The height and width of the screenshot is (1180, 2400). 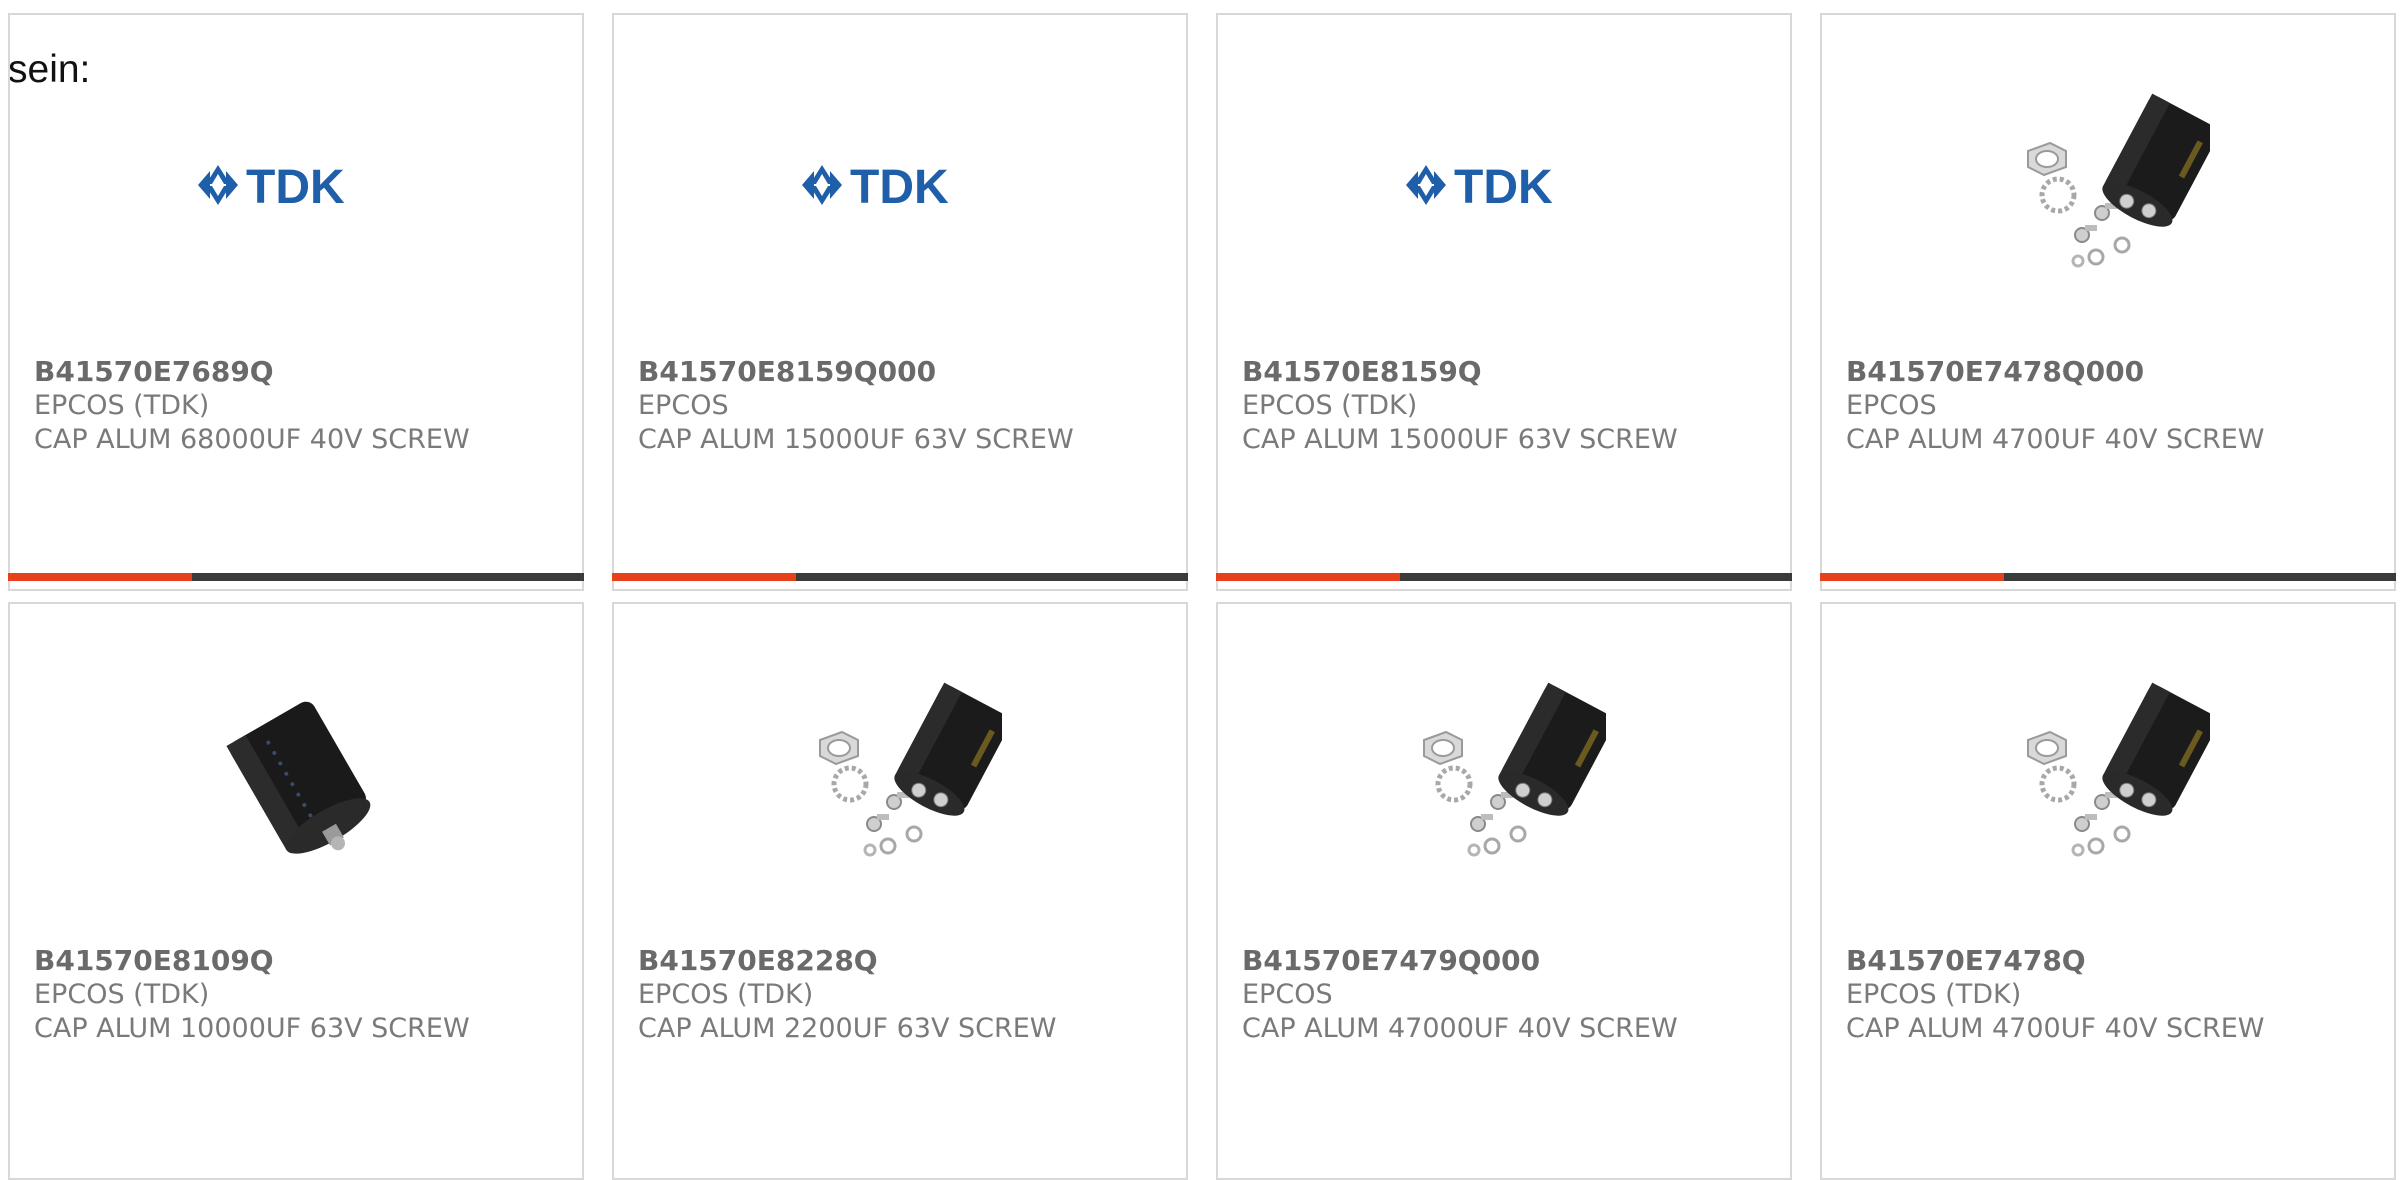 What do you see at coordinates (1460, 1028) in the screenshot?
I see `description: CAP ALUM 47000UF 40V SCREW` at bounding box center [1460, 1028].